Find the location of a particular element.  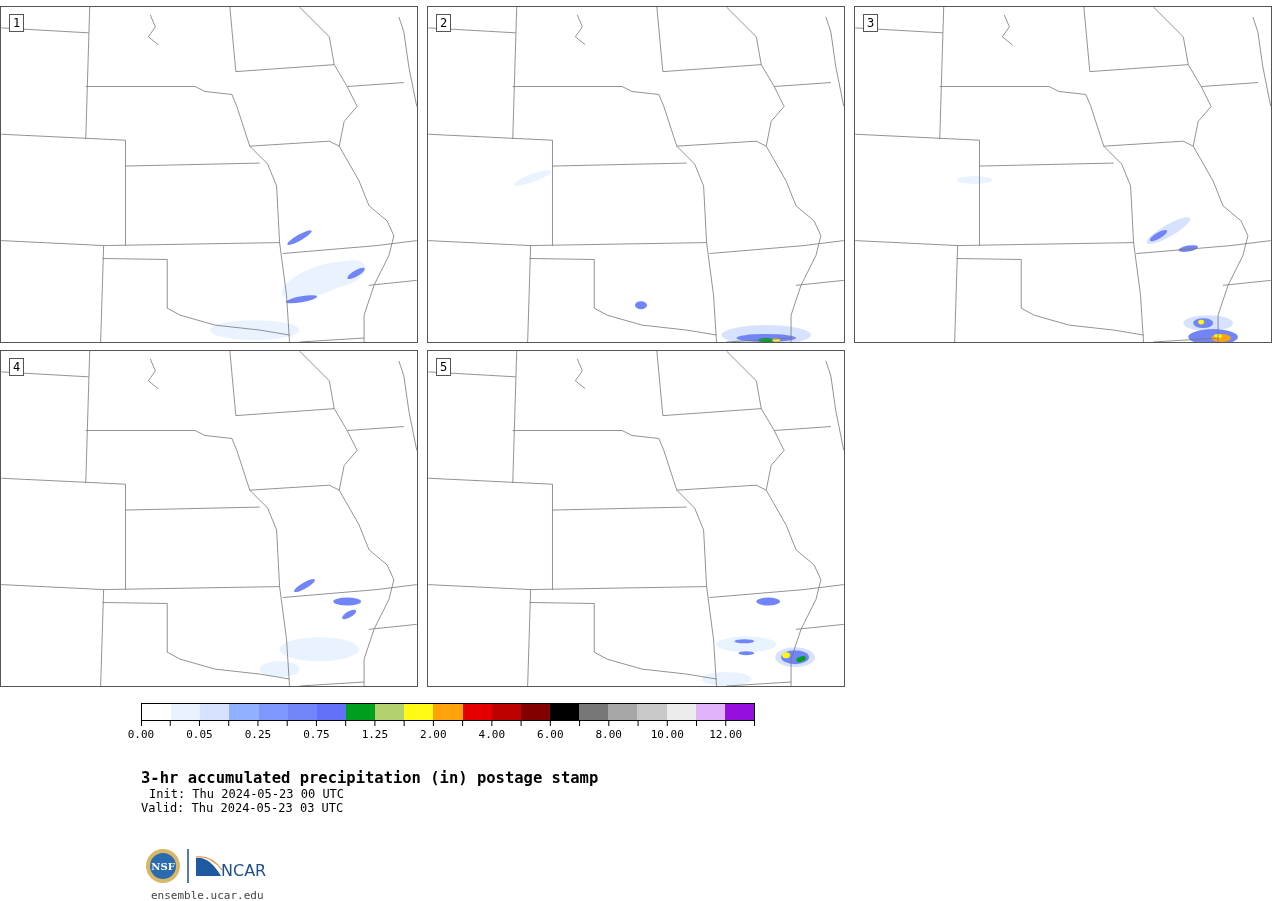

ncar-logo: NCAR is located at coordinates (232, 866).